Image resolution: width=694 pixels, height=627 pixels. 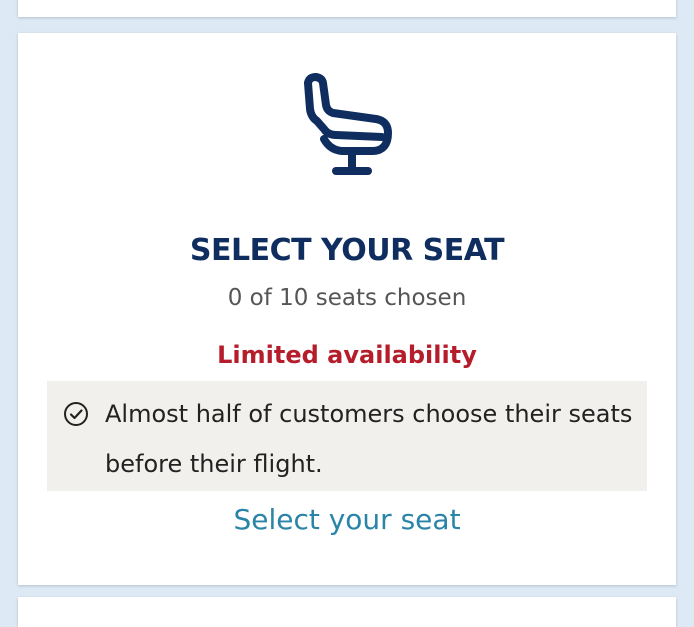 I want to click on seats-chosen-count: 0 of 10 seats chosen, so click(x=347, y=298).